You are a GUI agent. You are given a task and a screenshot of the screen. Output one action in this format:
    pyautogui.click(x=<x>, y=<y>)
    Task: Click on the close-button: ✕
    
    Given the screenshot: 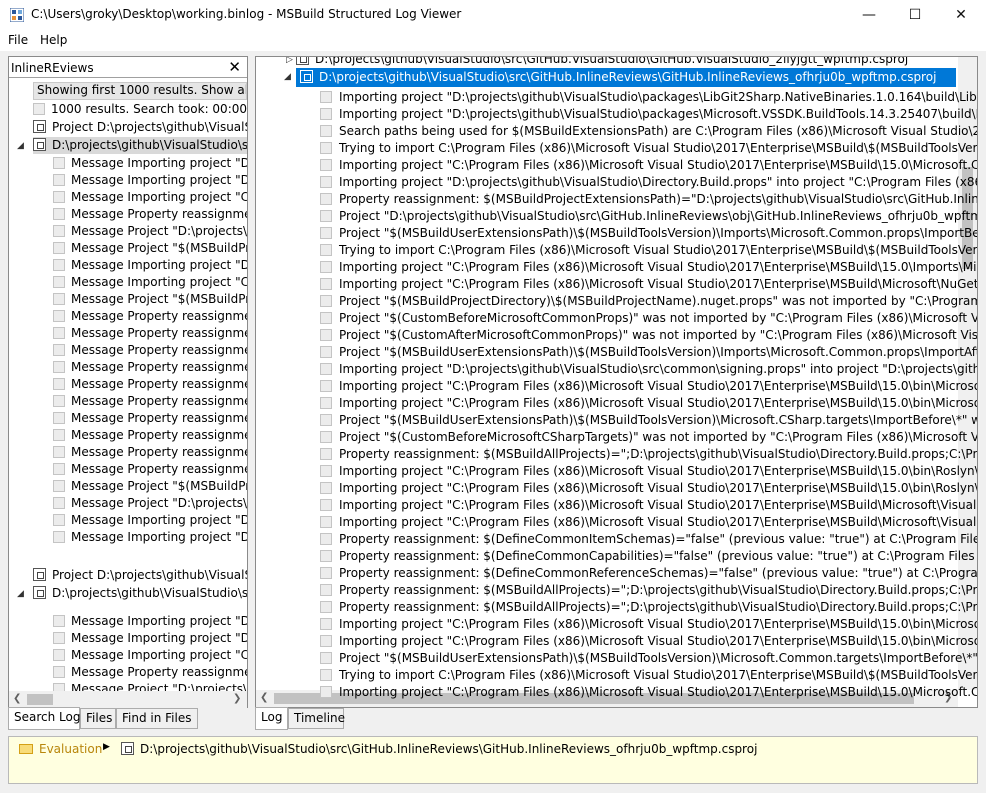 What is the action you would take?
    pyautogui.click(x=961, y=15)
    